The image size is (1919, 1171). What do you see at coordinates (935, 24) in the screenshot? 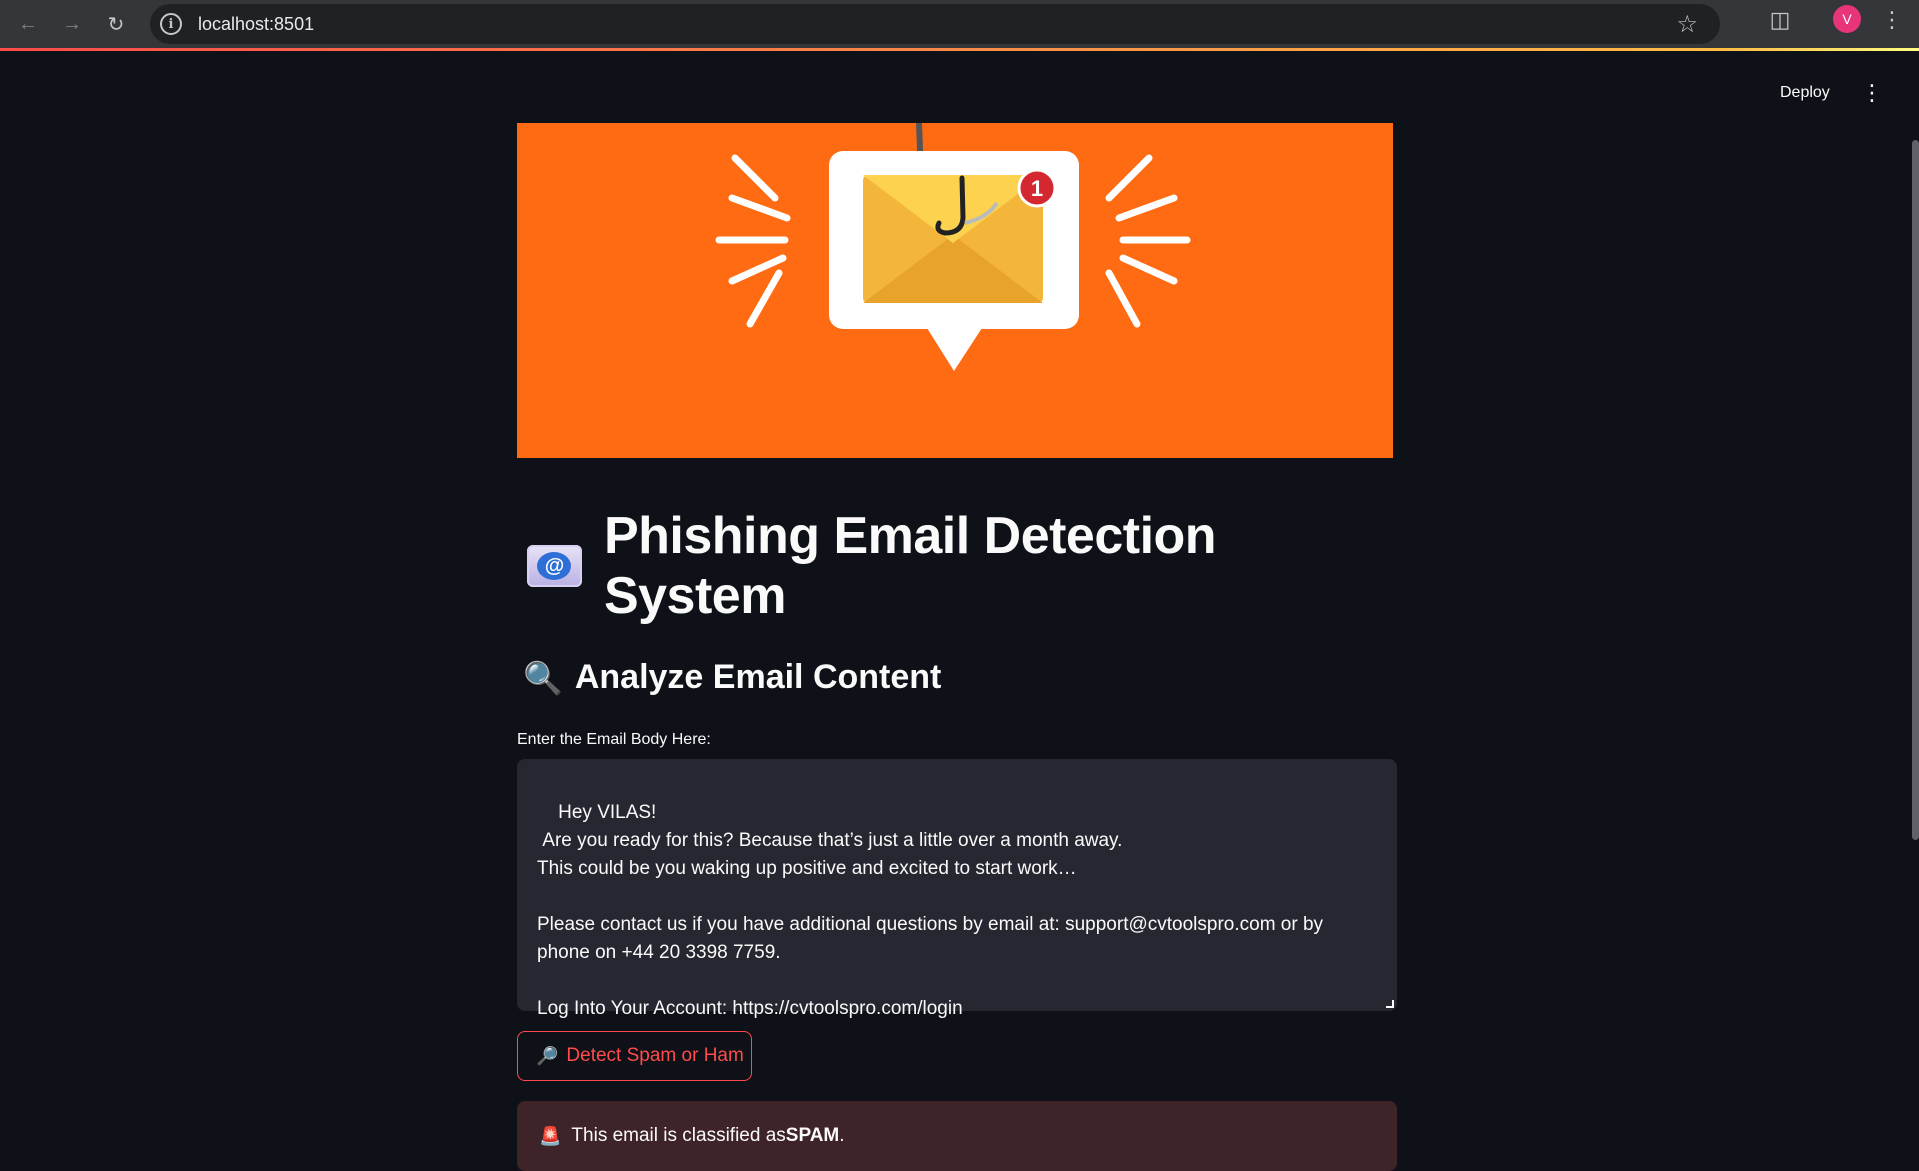
I see `address-bar: i localhost:8501 ☆` at bounding box center [935, 24].